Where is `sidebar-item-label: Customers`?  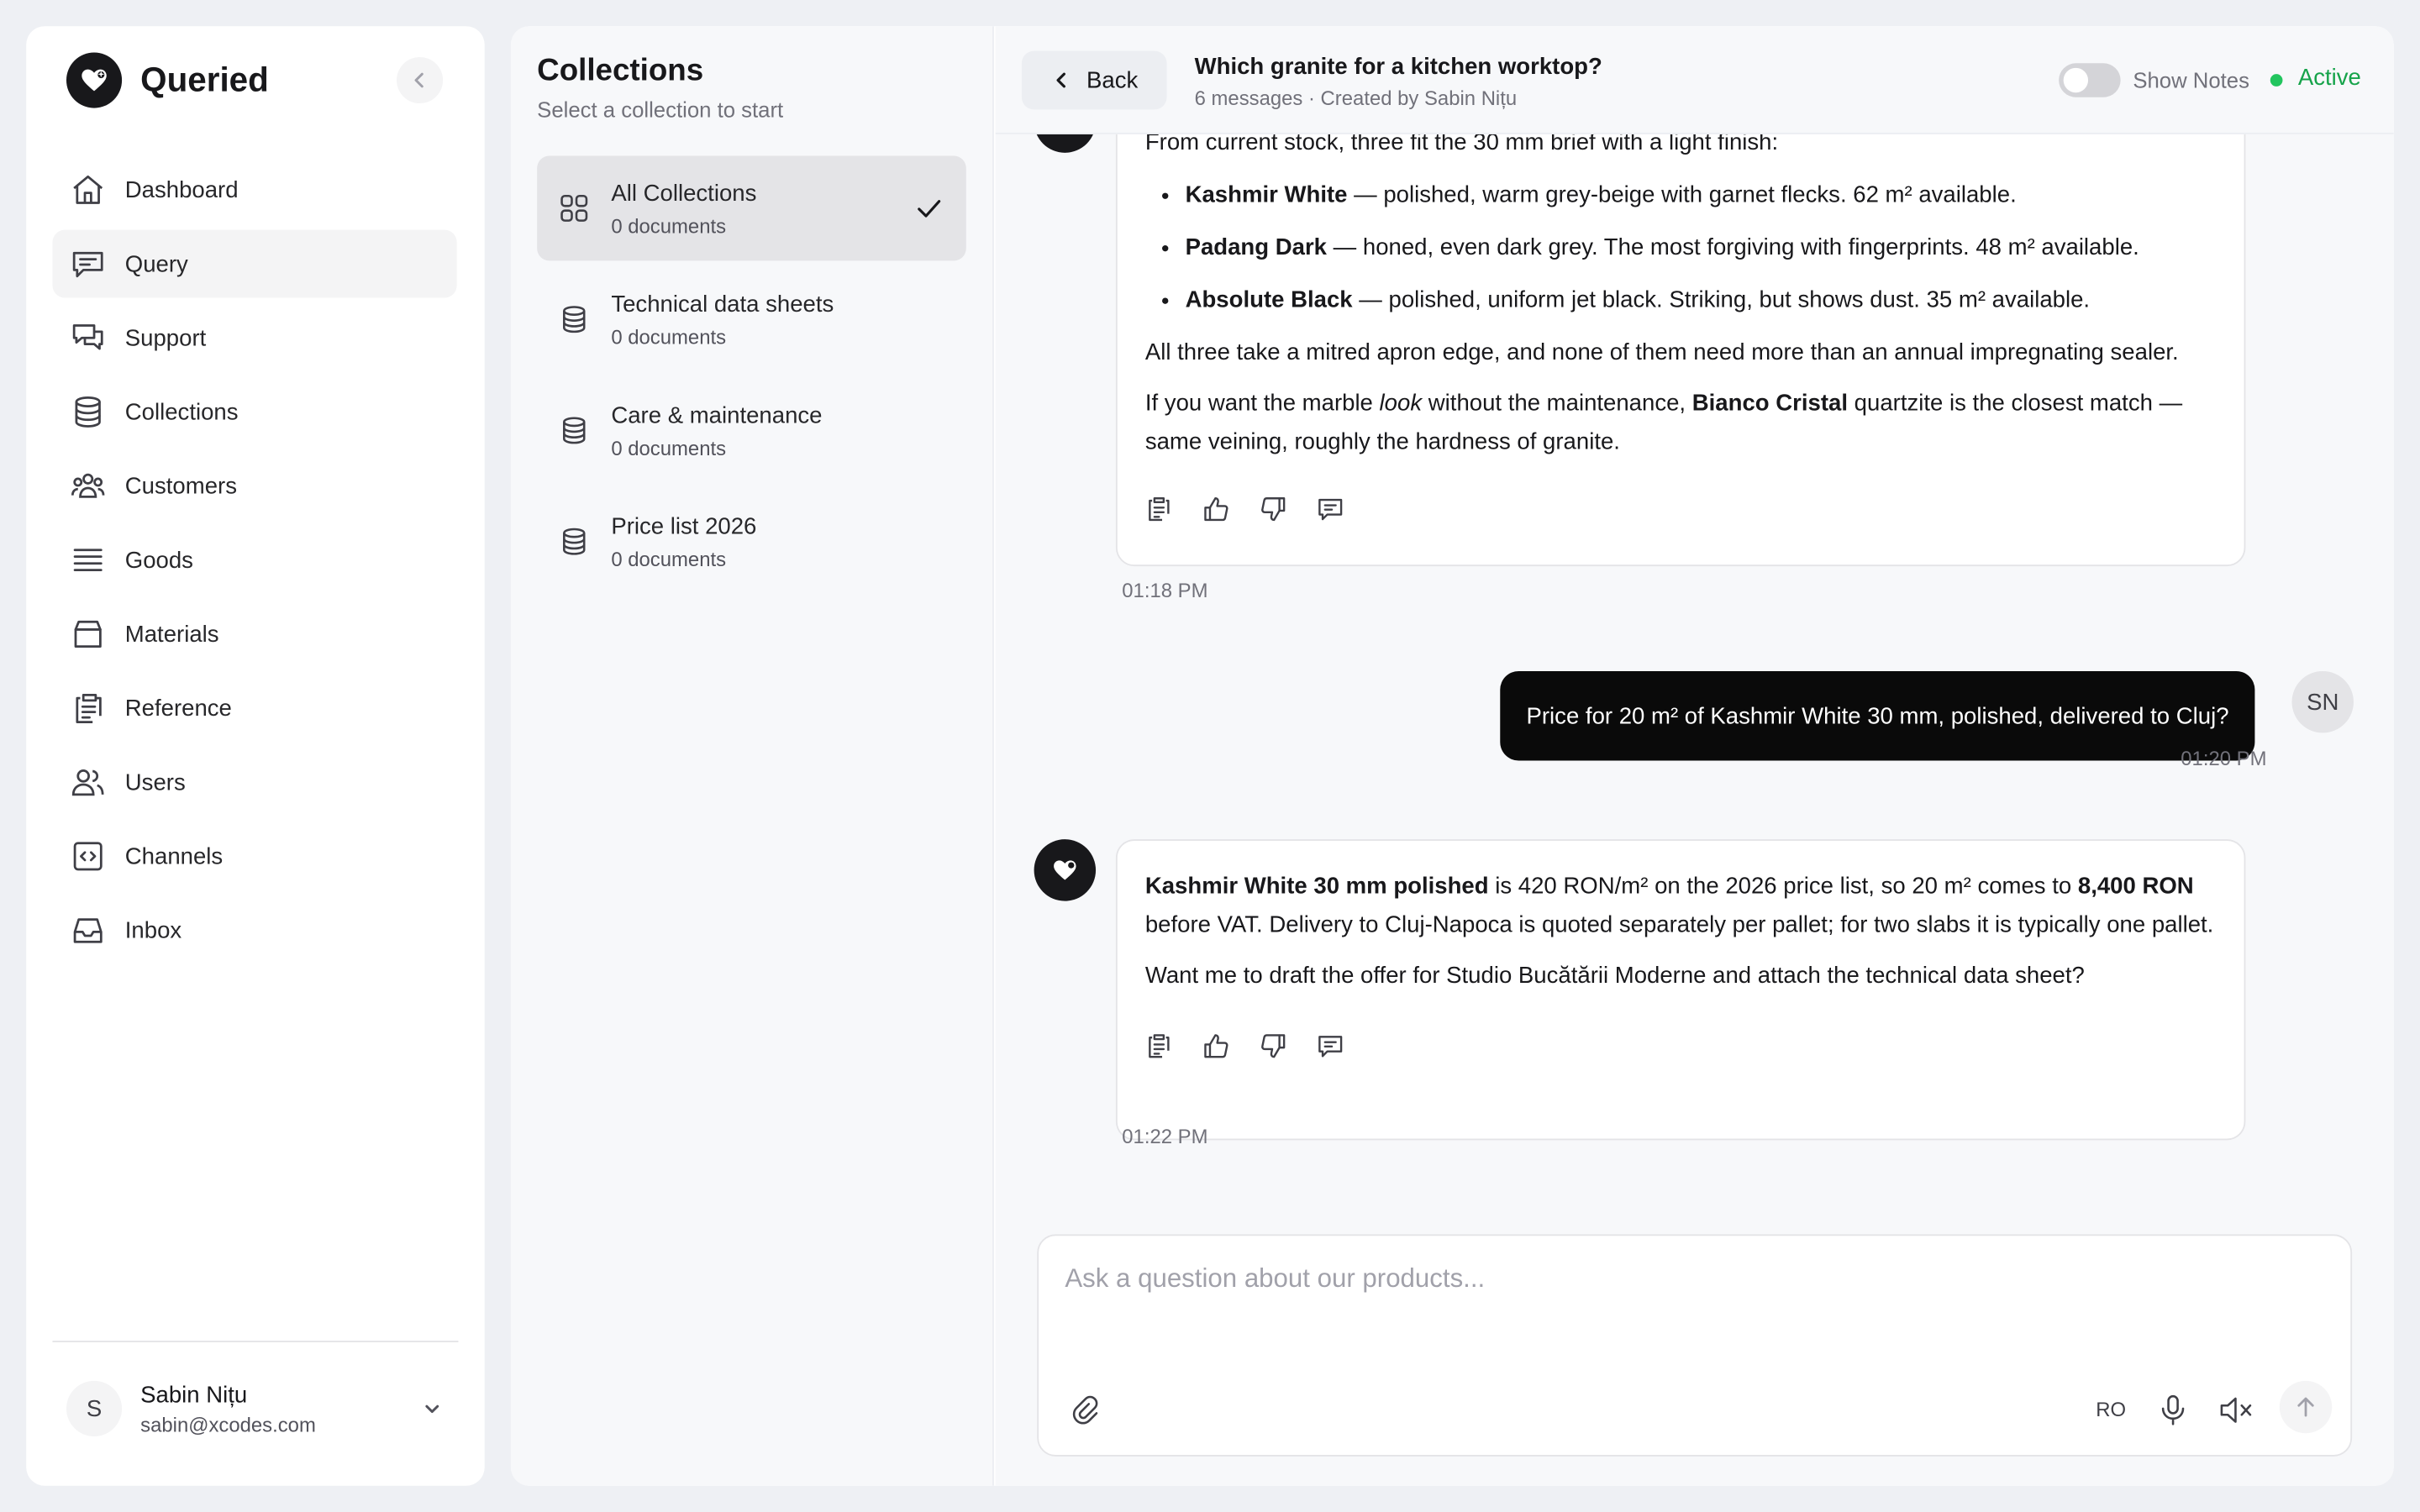
sidebar-item-label: Customers is located at coordinates (180, 486).